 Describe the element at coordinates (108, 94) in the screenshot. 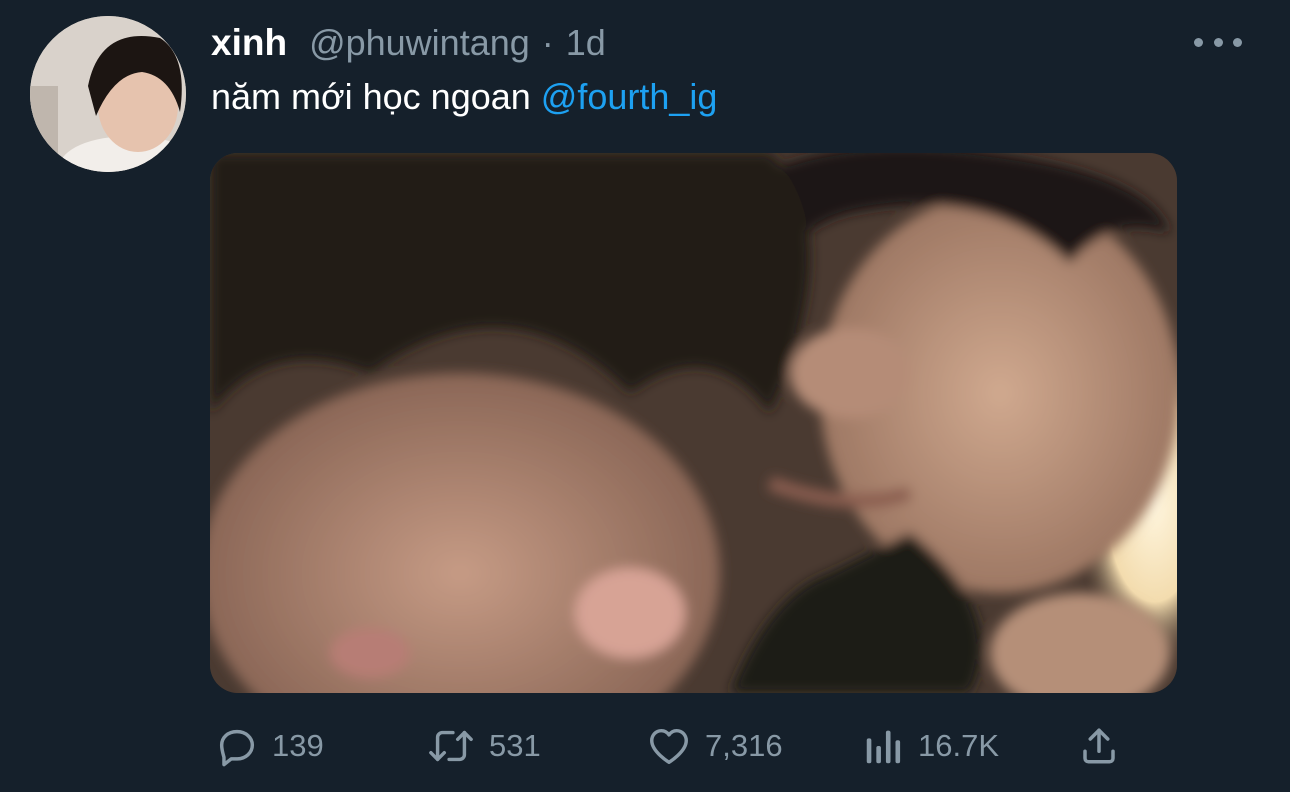

I see `avatar` at that location.